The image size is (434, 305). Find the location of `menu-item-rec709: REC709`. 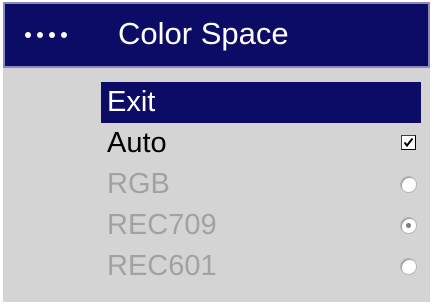

menu-item-rec709: REC709 is located at coordinates (261, 225).